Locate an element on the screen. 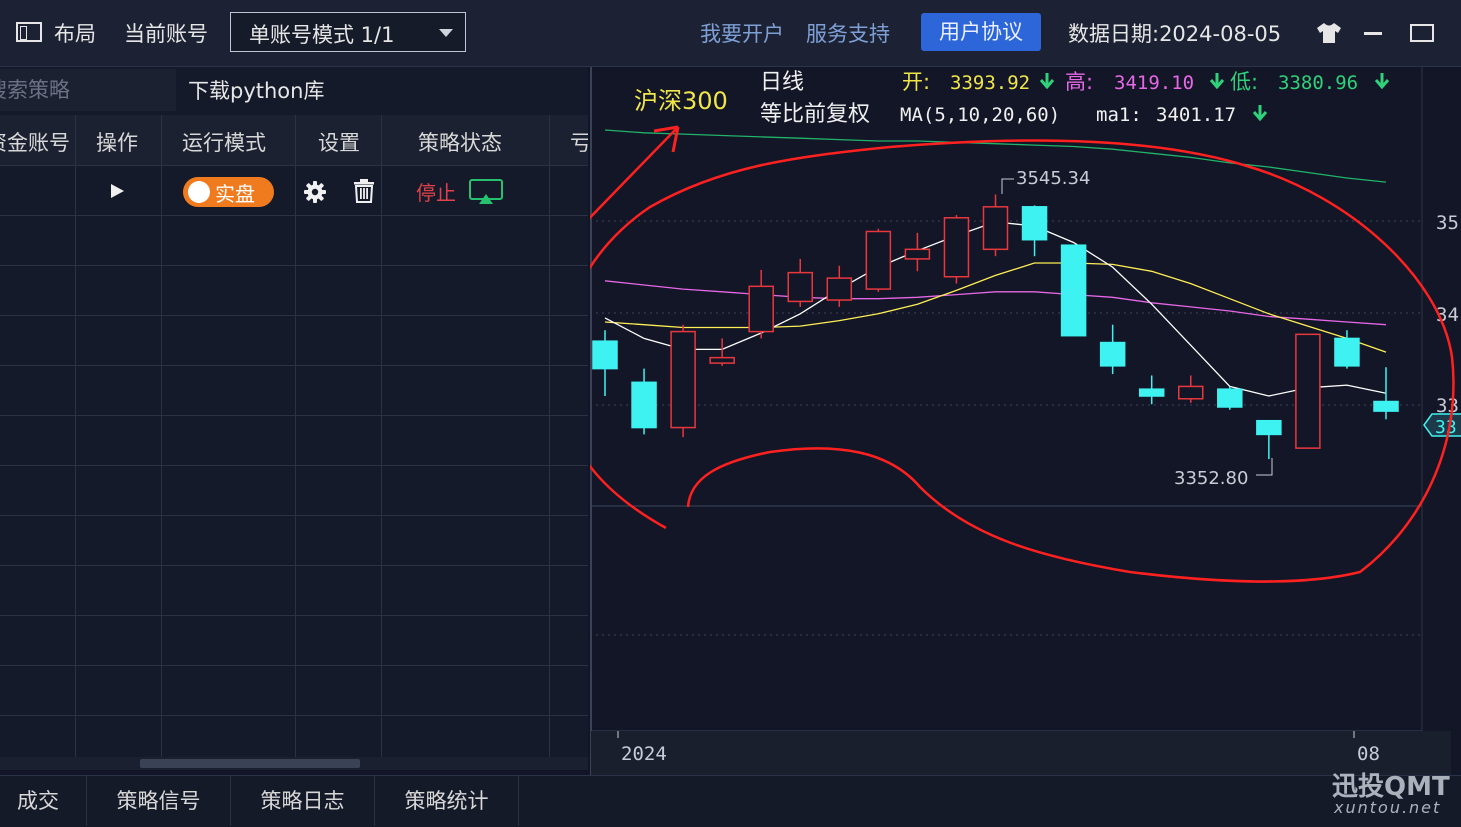 The width and height of the screenshot is (1461, 827). low-label: 低: is located at coordinates (1244, 82).